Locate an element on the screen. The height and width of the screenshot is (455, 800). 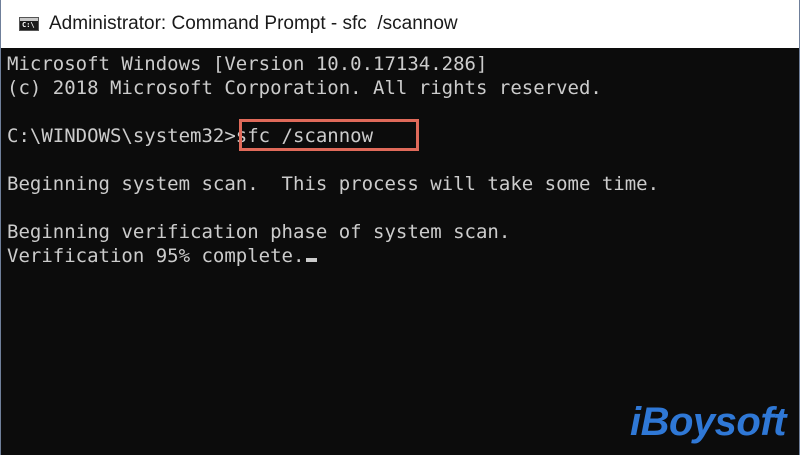
progress-text: Verification 95% complete. is located at coordinates (156, 256).